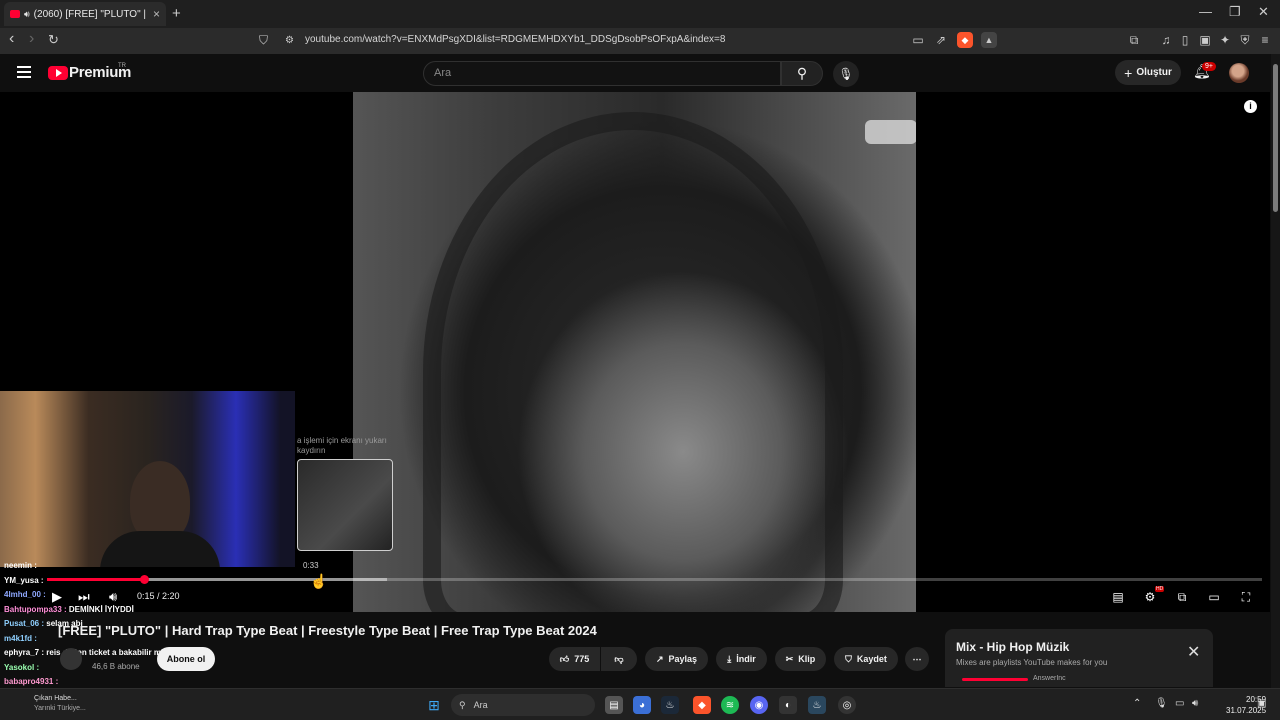  What do you see at coordinates (27, 14) in the screenshot?
I see `audio-icon: 🔊︎` at bounding box center [27, 14].